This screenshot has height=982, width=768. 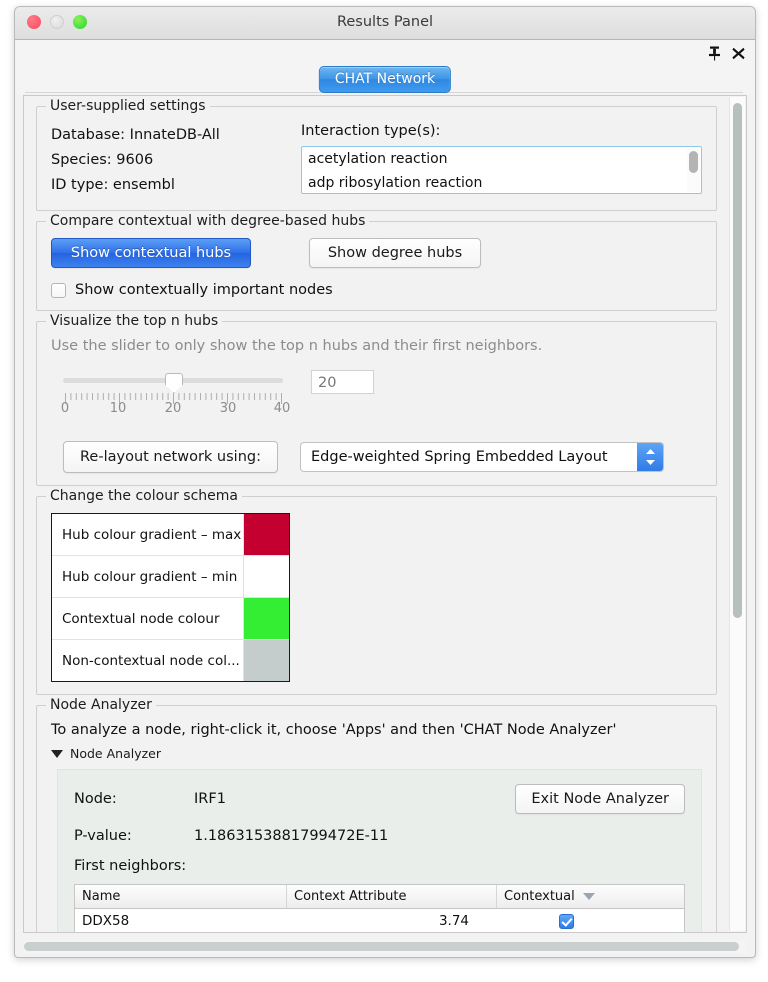 I want to click on node-analyzer-disclosure-label: Node Analyzer, so click(x=115, y=753).